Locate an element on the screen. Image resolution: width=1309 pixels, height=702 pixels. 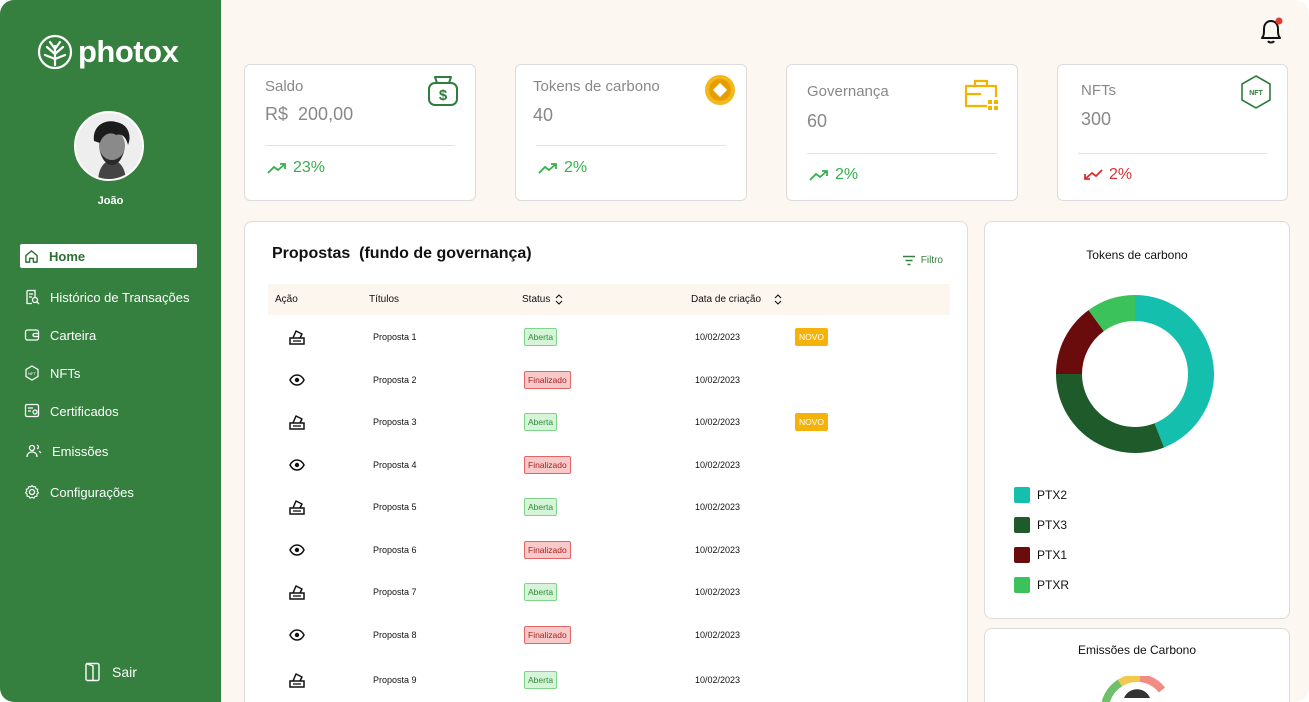
gauge-center is located at coordinates (1137, 693).